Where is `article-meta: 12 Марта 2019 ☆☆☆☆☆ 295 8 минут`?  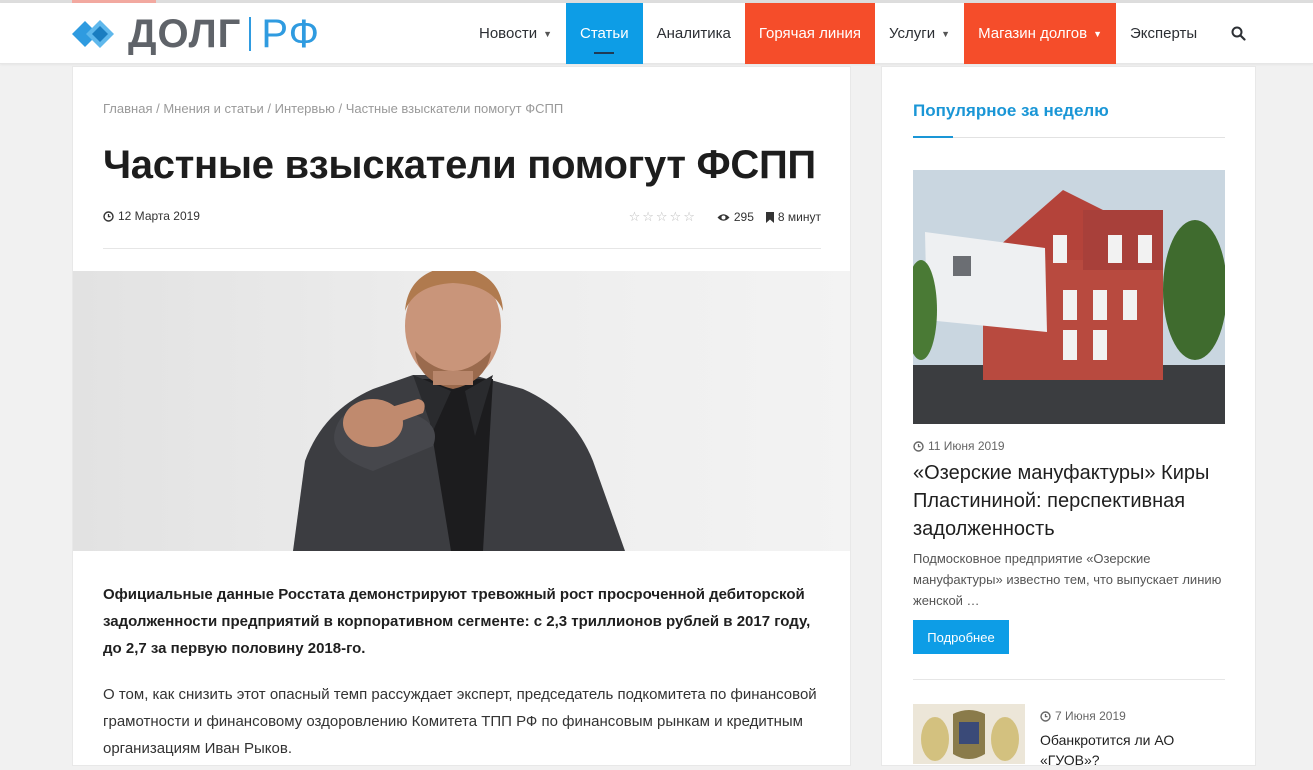 article-meta: 12 Марта 2019 ☆☆☆☆☆ 295 8 минут is located at coordinates (462, 219).